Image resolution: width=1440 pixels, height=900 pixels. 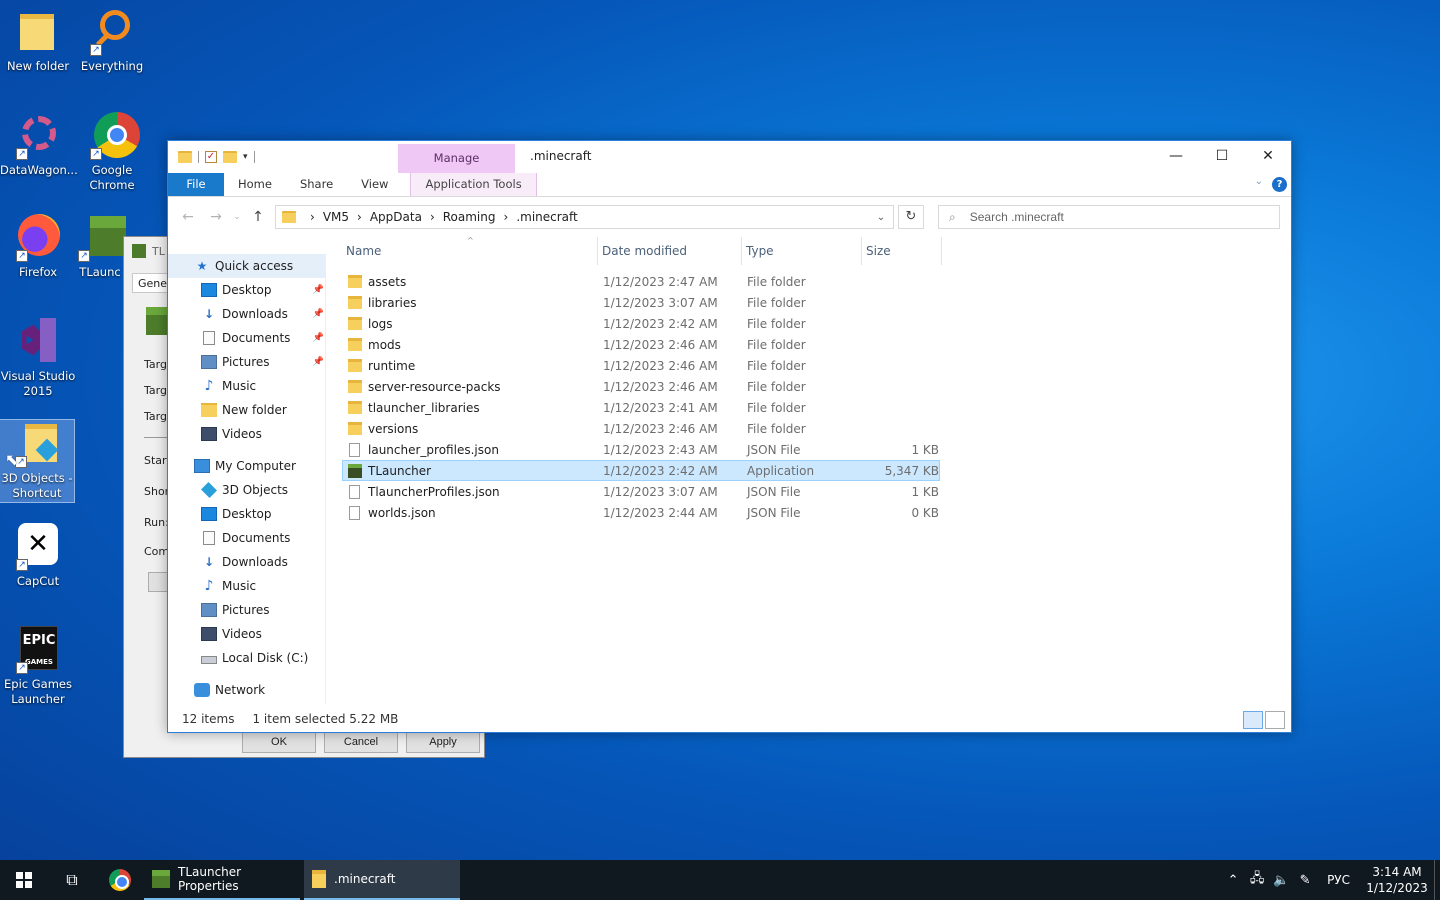 What do you see at coordinates (38, 666) in the screenshot?
I see `desktop-icon-epic-games: EPIC GAMES ↗ Epic Games Launcher` at bounding box center [38, 666].